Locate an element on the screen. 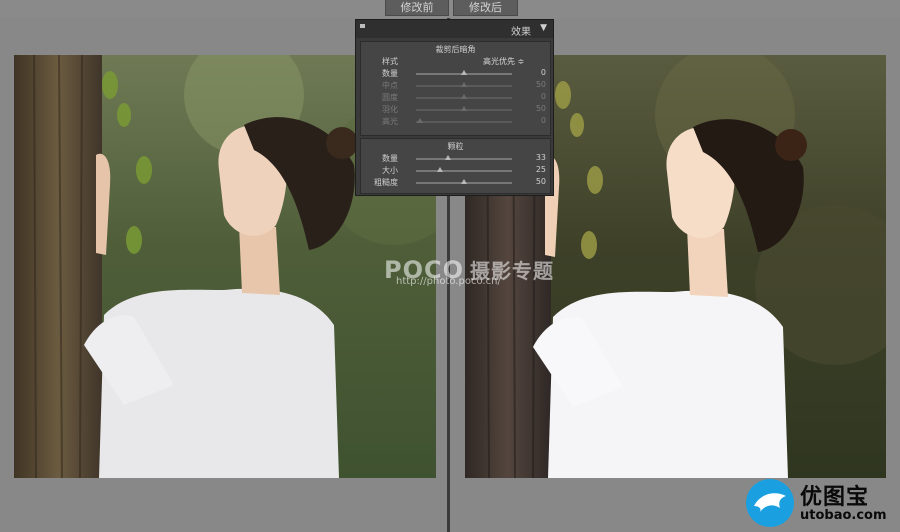  vignette-slider-label: 圆度 is located at coordinates (390, 97).